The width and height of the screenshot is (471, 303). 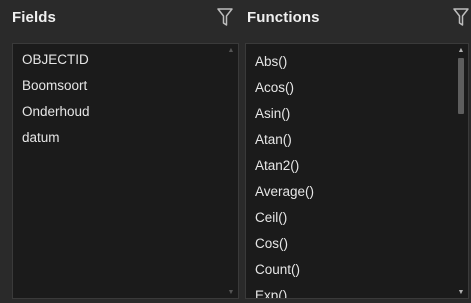 I want to click on function-item: Cos(), so click(x=357, y=244).